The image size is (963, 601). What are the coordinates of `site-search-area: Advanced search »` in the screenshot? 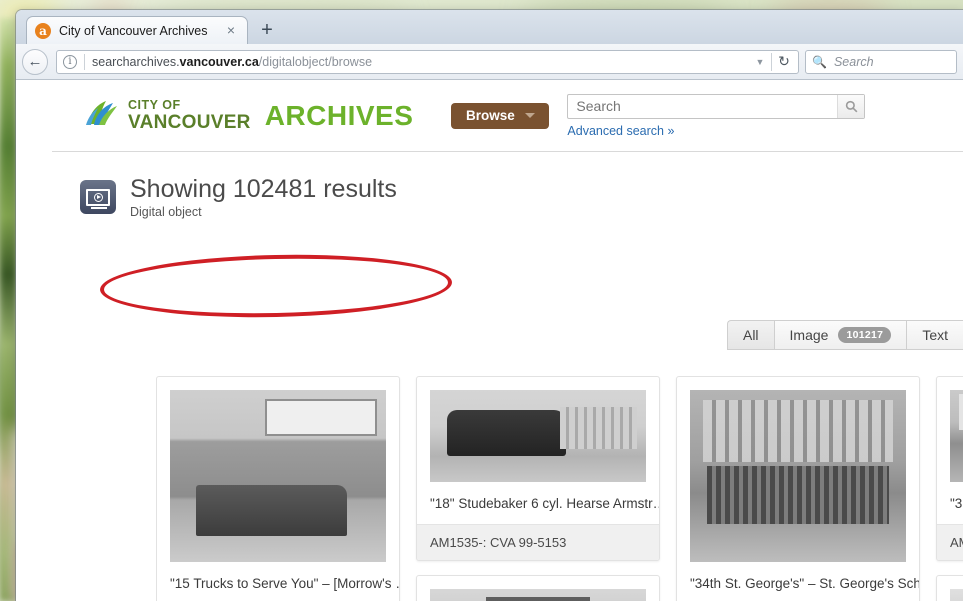 It's located at (716, 115).